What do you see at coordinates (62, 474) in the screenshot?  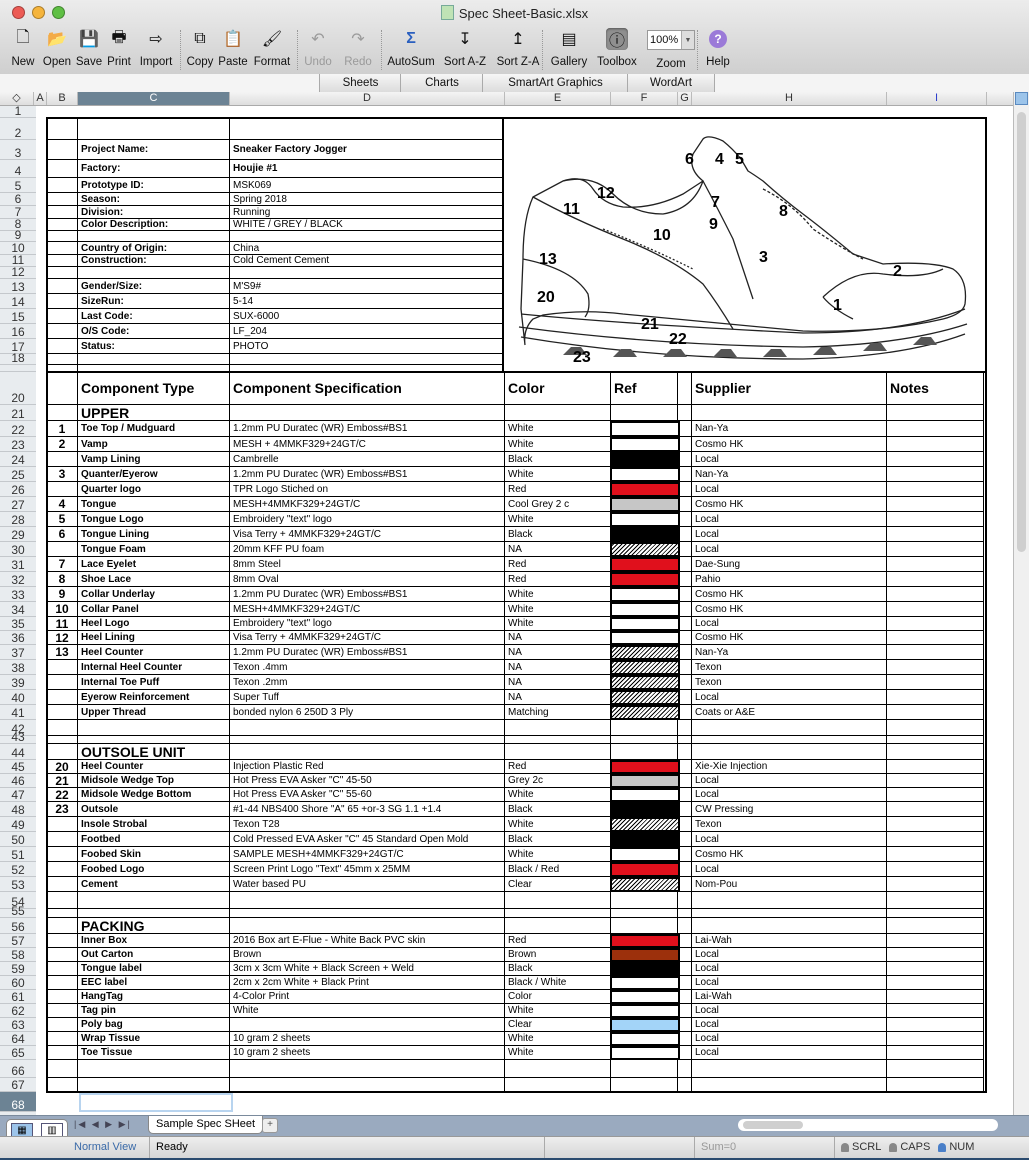 I see `component-number: 3` at bounding box center [62, 474].